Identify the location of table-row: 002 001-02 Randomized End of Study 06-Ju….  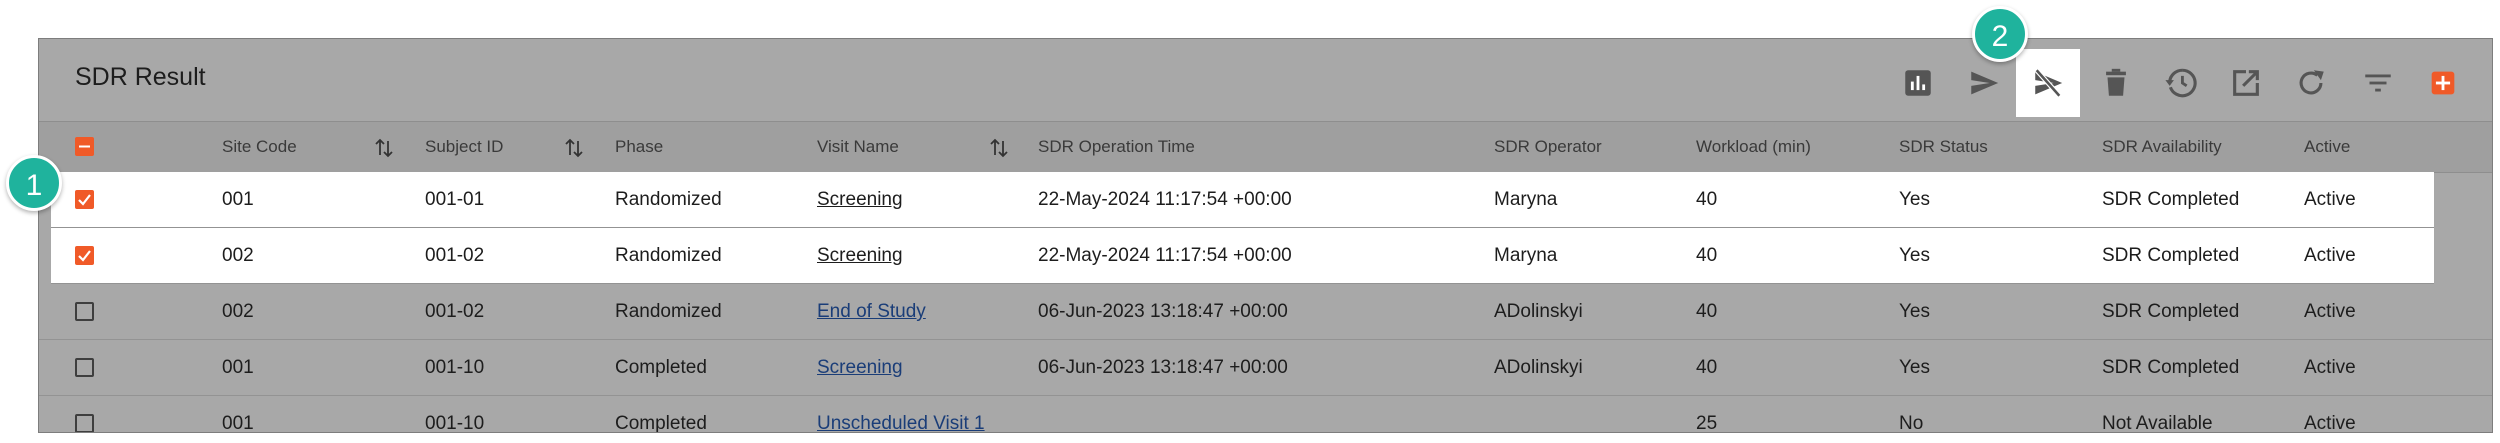
(1265, 312).